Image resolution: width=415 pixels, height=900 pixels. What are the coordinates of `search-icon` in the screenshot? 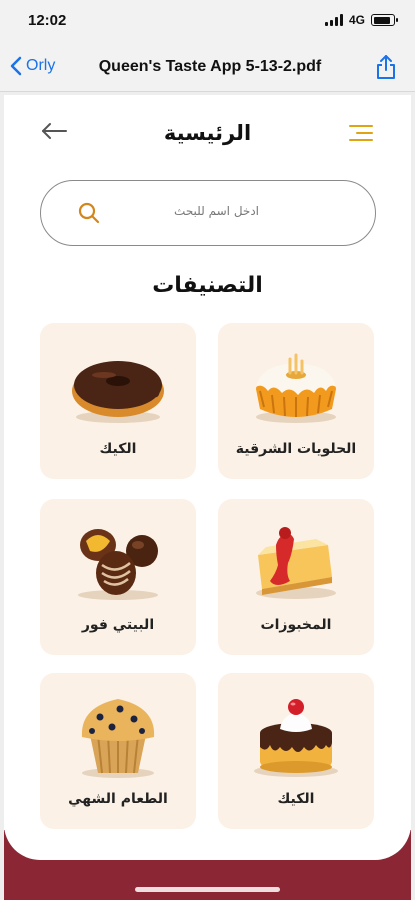 It's located at (89, 213).